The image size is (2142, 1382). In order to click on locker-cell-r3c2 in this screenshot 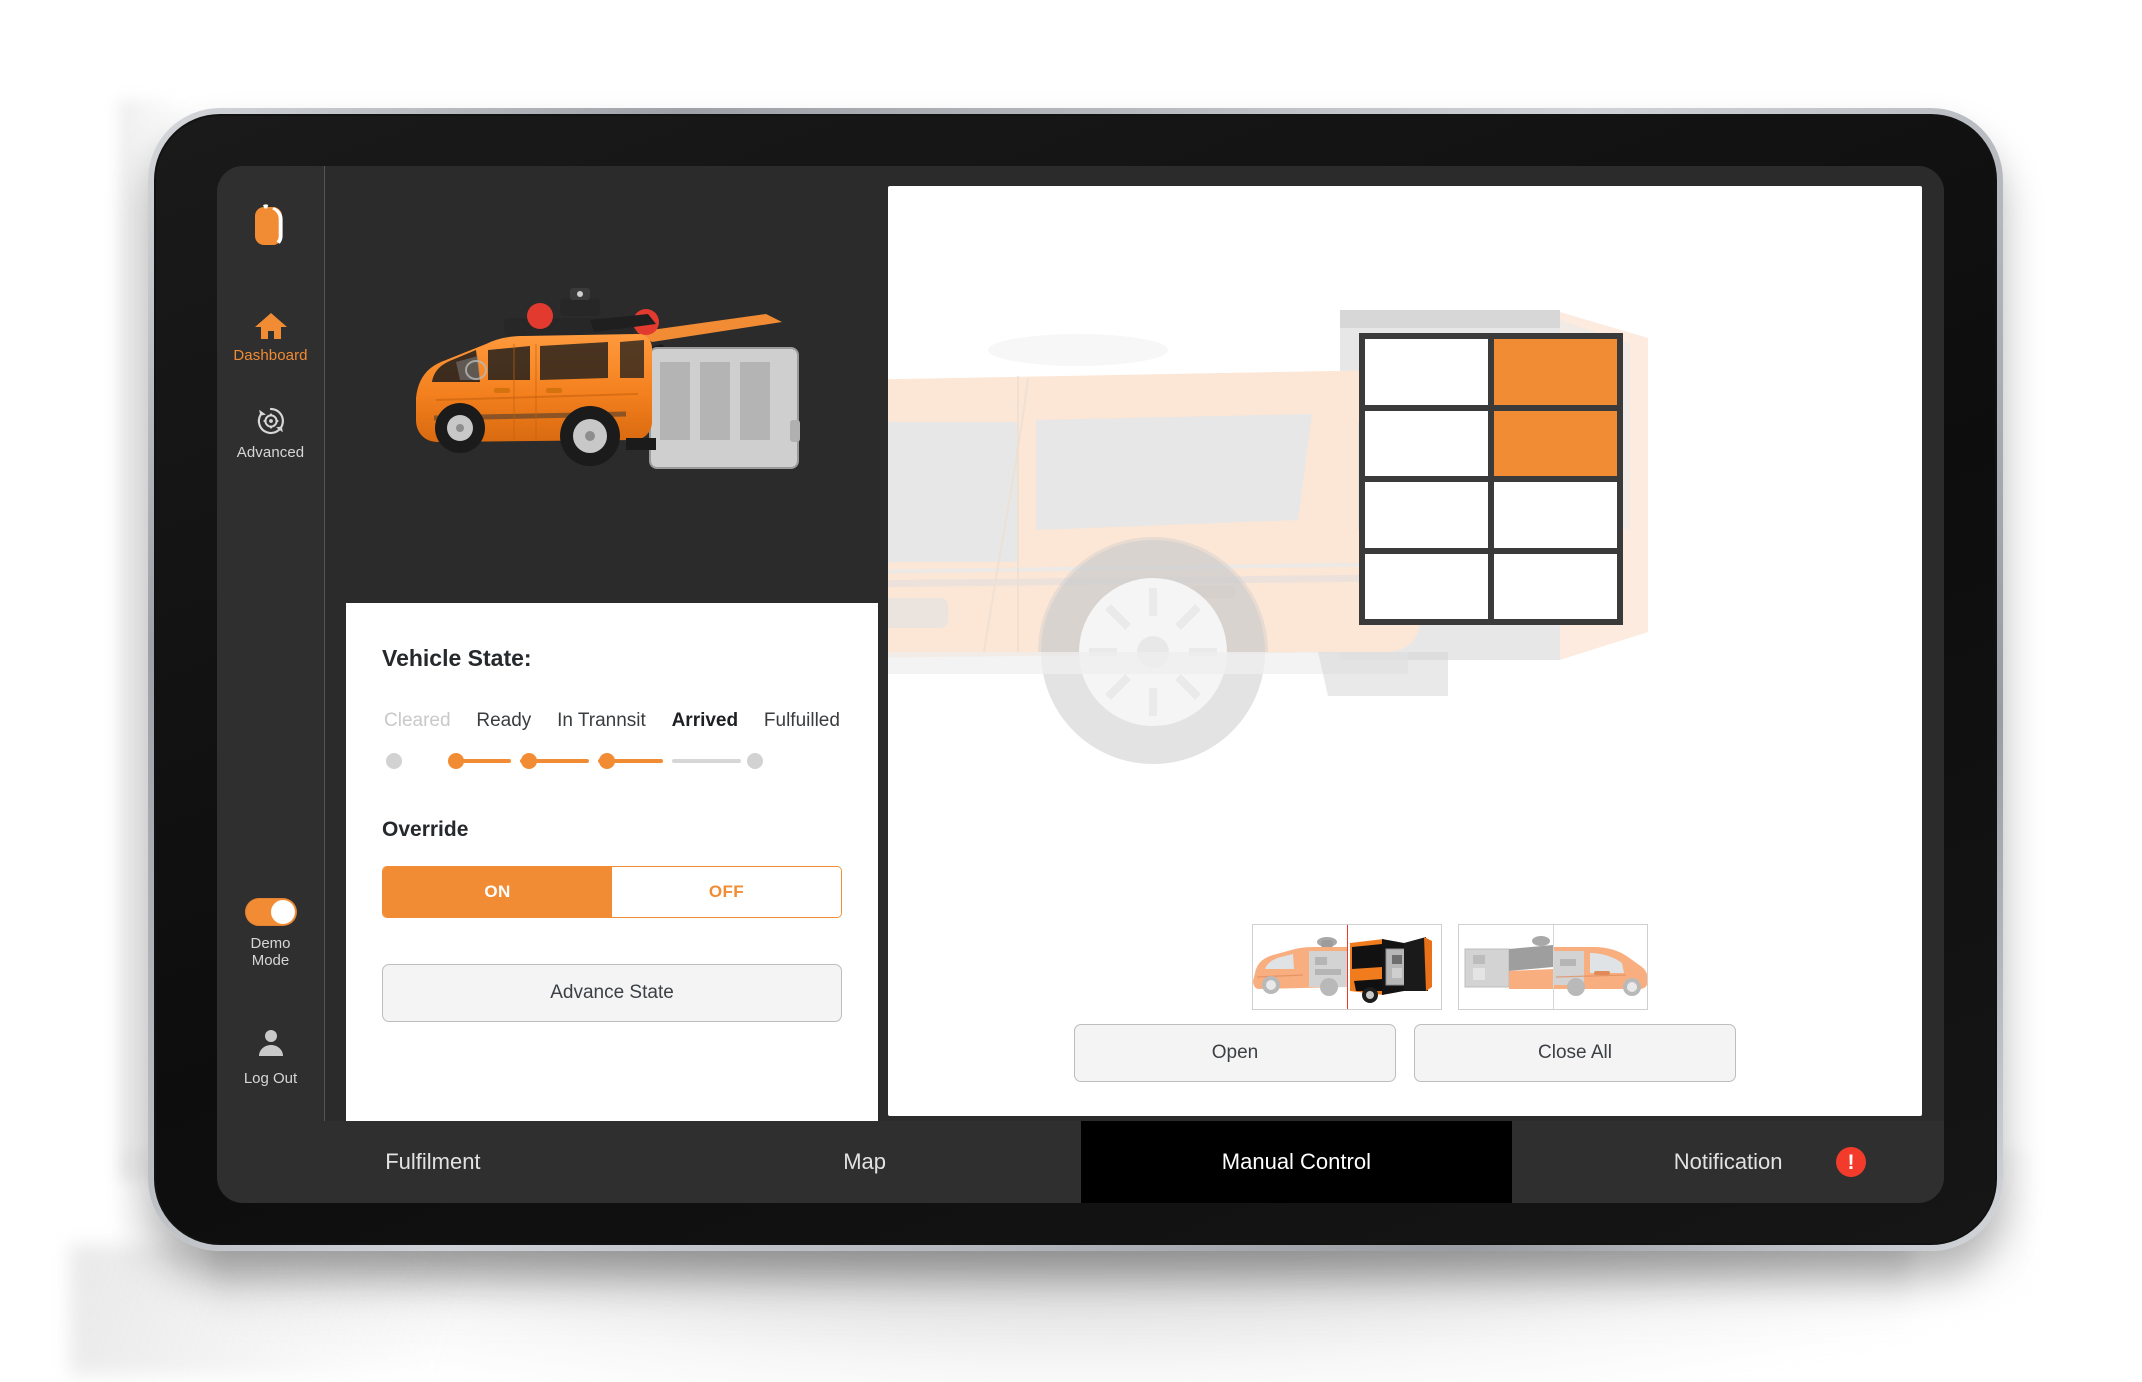, I will do `click(1555, 515)`.